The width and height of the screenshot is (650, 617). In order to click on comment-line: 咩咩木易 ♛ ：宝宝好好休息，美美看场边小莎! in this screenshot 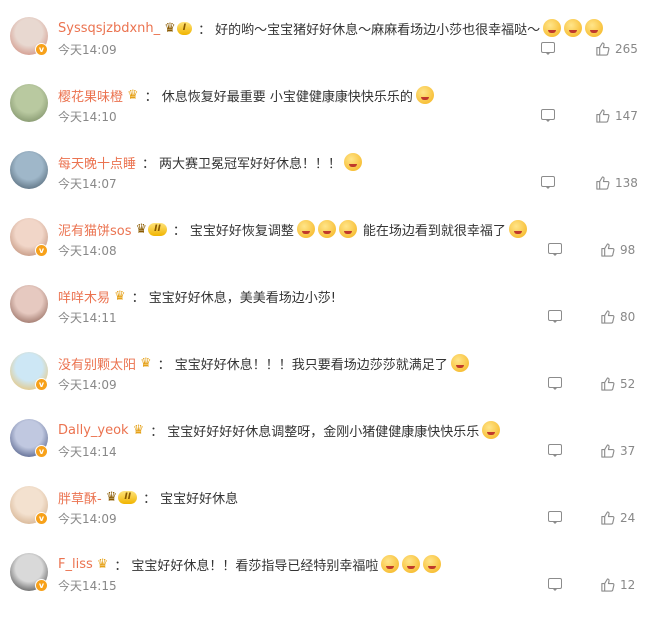, I will do `click(197, 296)`.